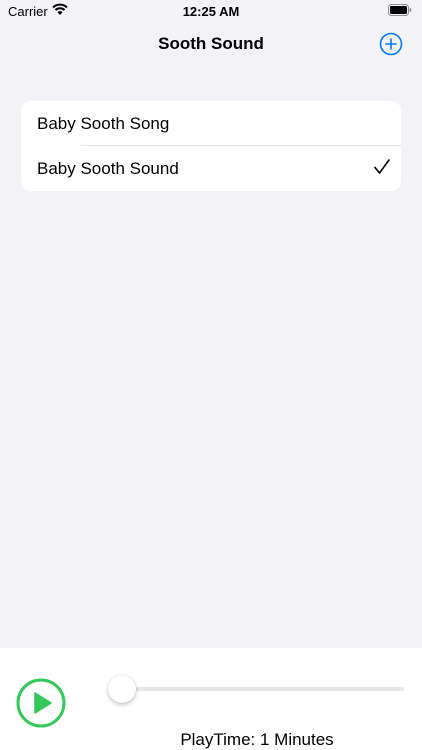 The width and height of the screenshot is (422, 750). What do you see at coordinates (211, 123) in the screenshot?
I see `list-item-baby-sooth-song: Baby Sooth Song` at bounding box center [211, 123].